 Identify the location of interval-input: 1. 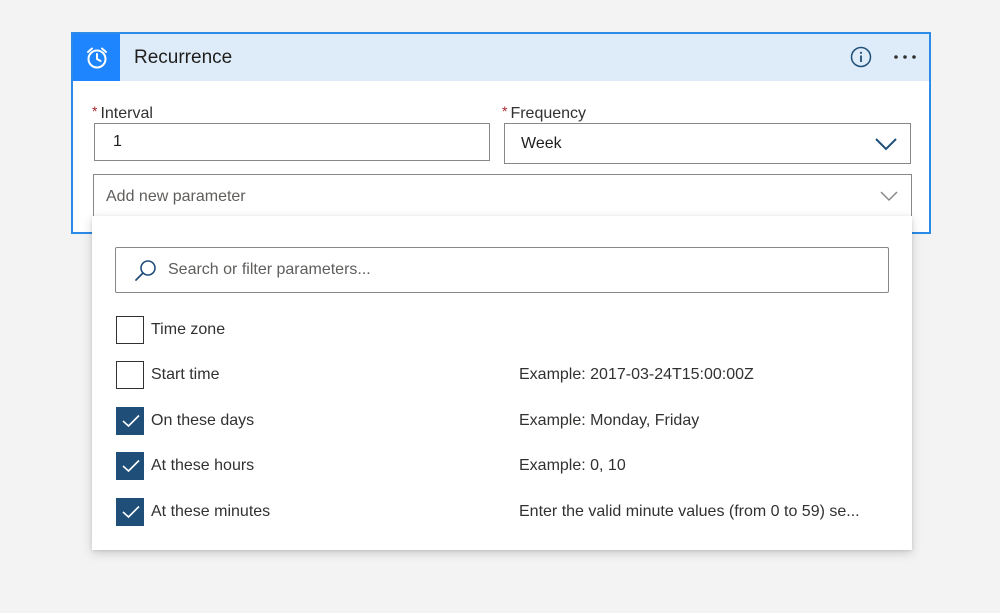
(292, 142).